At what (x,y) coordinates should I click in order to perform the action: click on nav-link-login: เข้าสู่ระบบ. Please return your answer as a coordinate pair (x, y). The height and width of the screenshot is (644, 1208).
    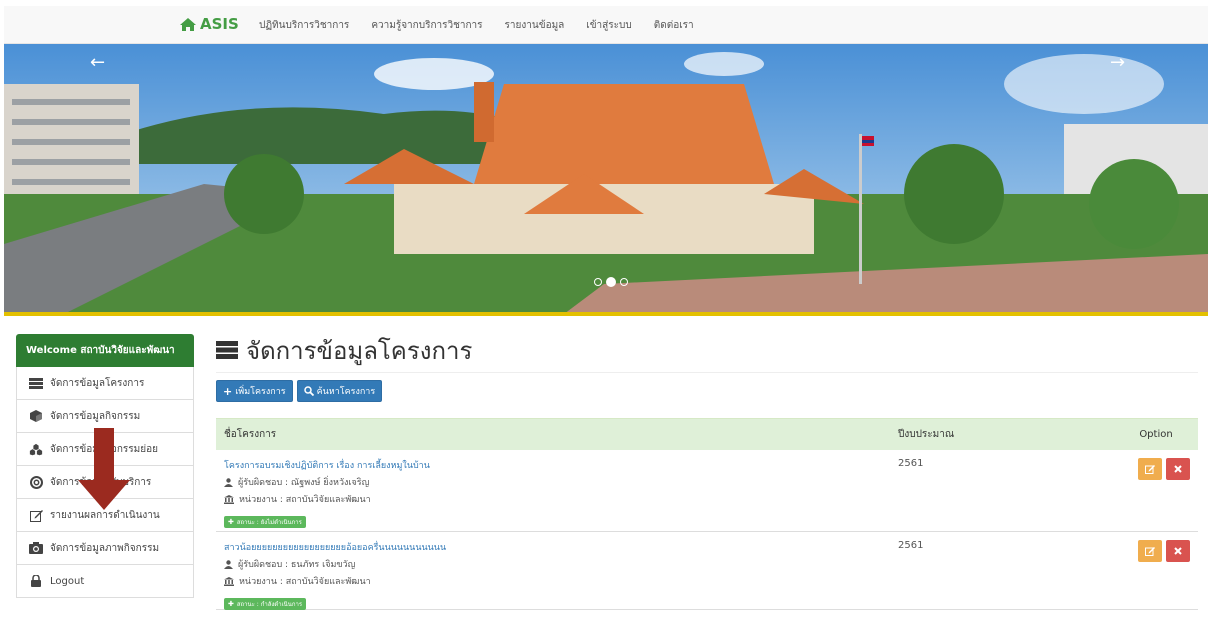
    Looking at the image, I should click on (608, 25).